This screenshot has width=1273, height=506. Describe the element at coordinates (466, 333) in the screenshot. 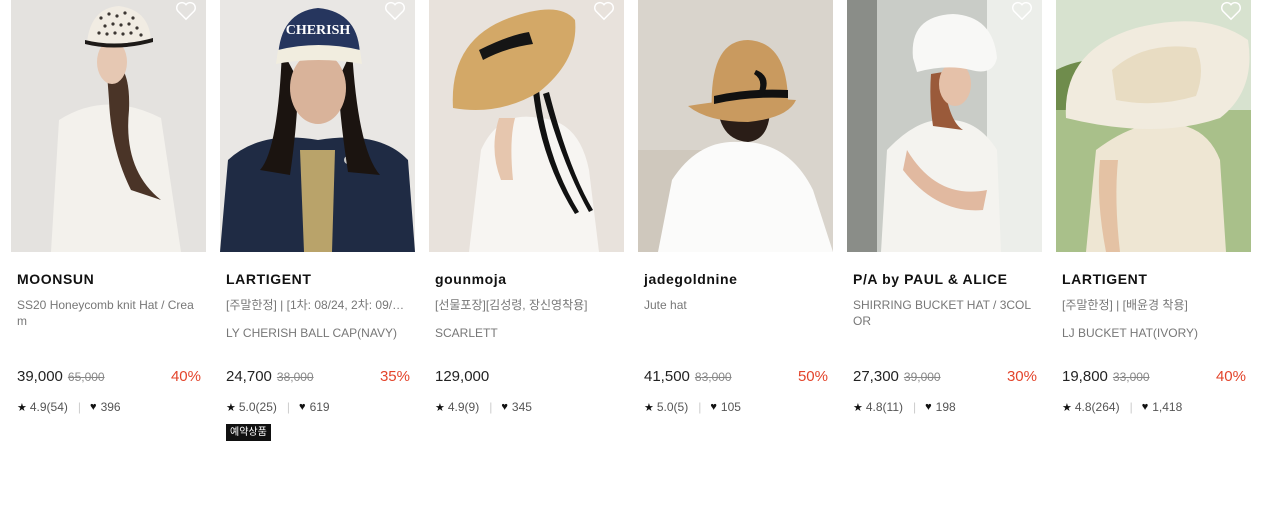

I see `product-title: SCARLETT` at that location.